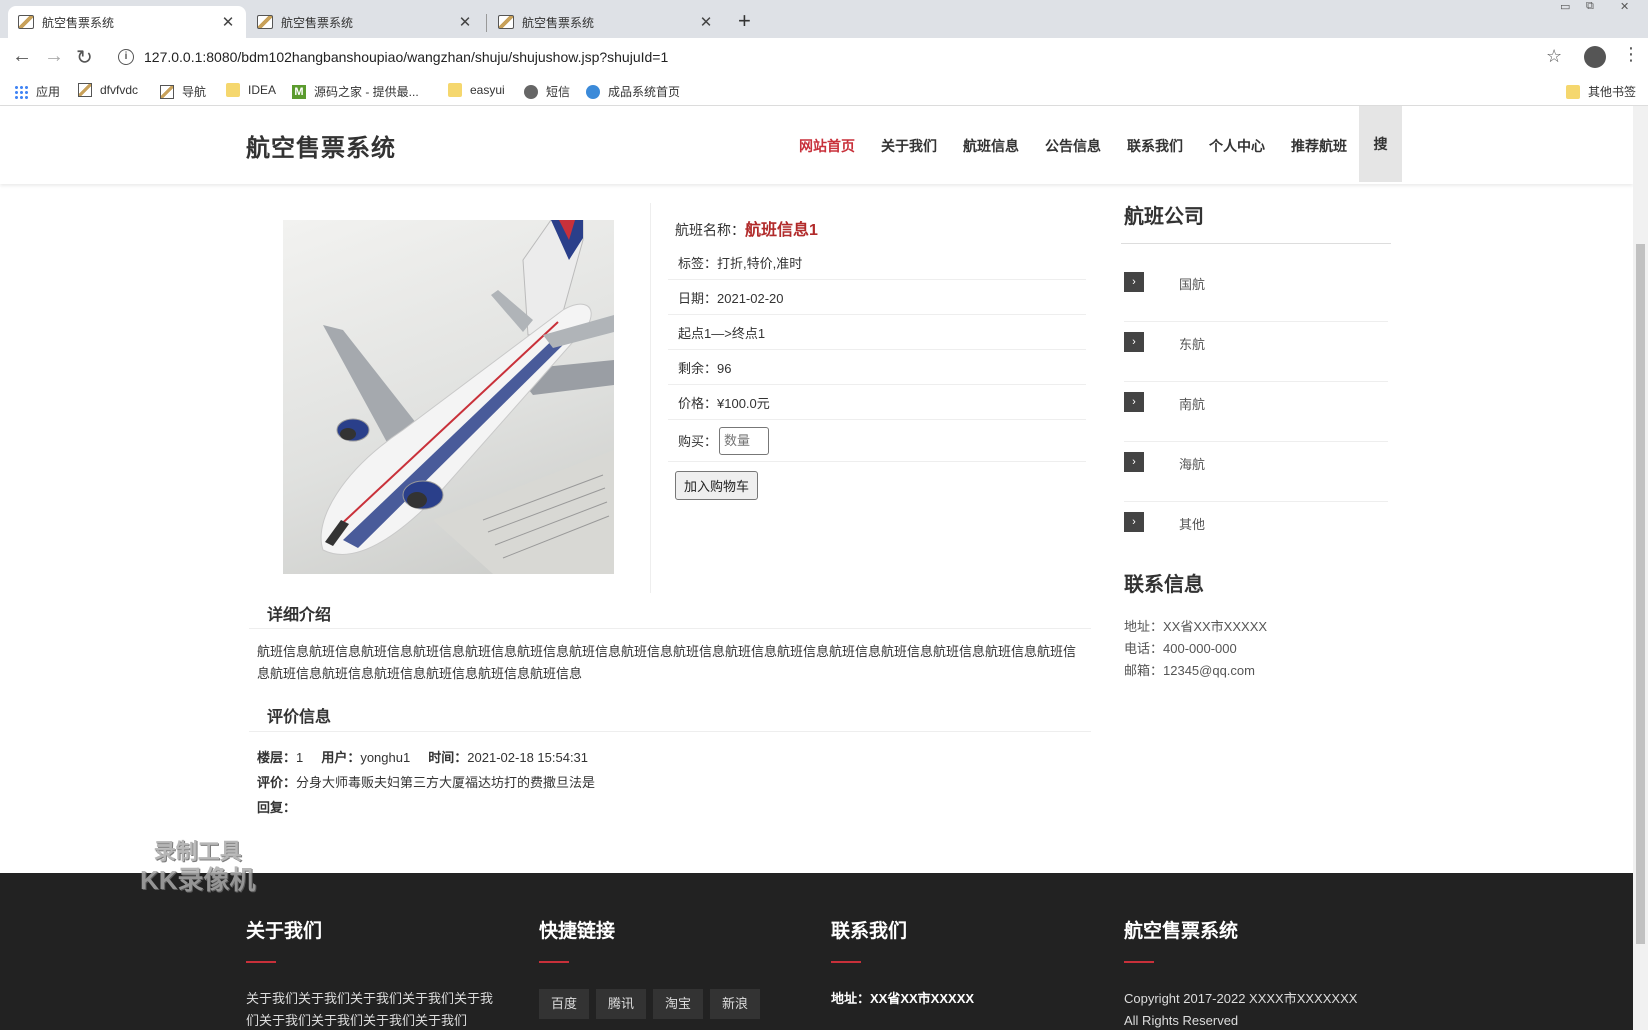 This screenshot has height=1030, width=1648. Describe the element at coordinates (1155, 146) in the screenshot. I see `nav-contact: 联系我们` at that location.